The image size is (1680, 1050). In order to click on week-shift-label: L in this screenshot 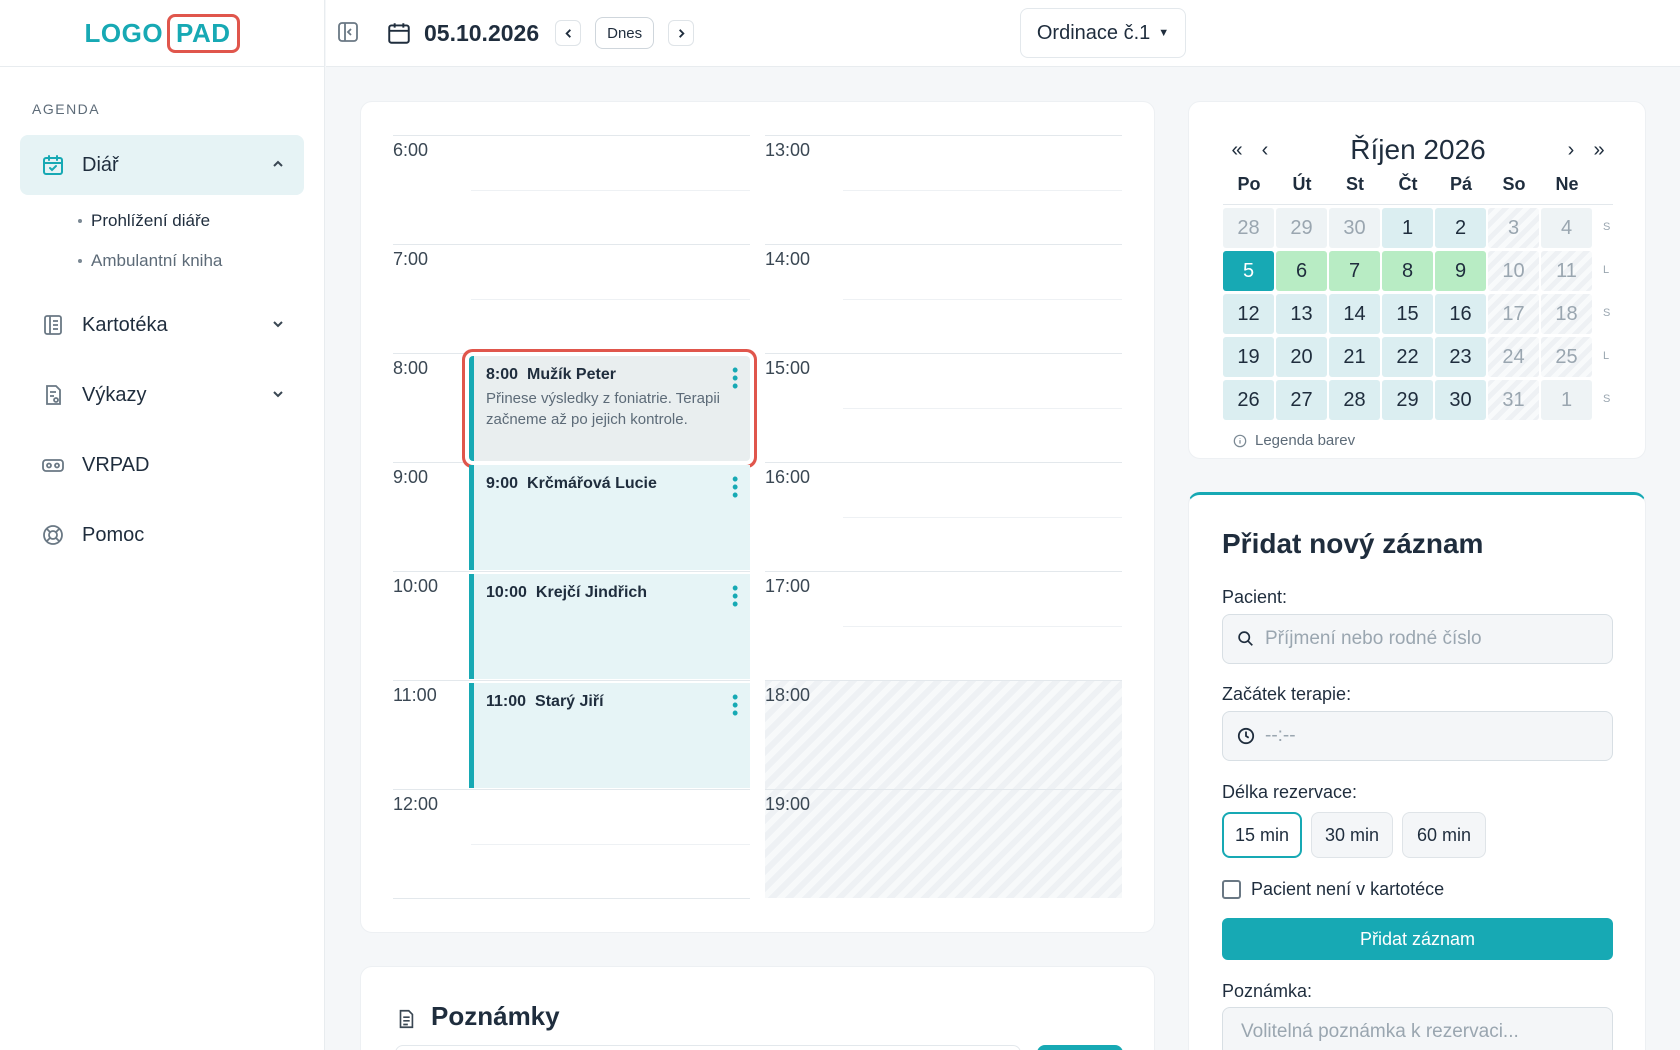, I will do `click(1606, 270)`.